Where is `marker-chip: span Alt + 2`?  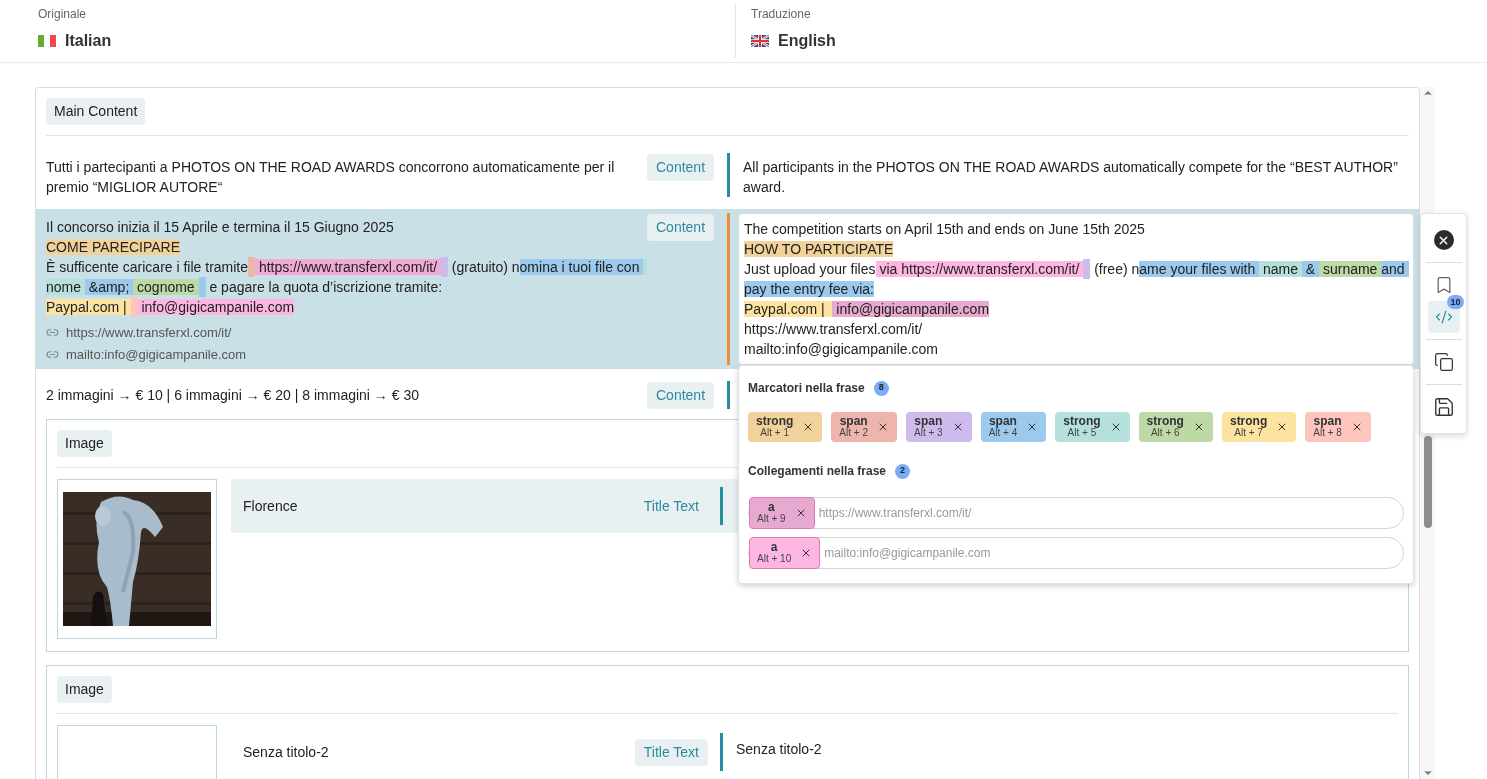
marker-chip: span Alt + 2 is located at coordinates (864, 427).